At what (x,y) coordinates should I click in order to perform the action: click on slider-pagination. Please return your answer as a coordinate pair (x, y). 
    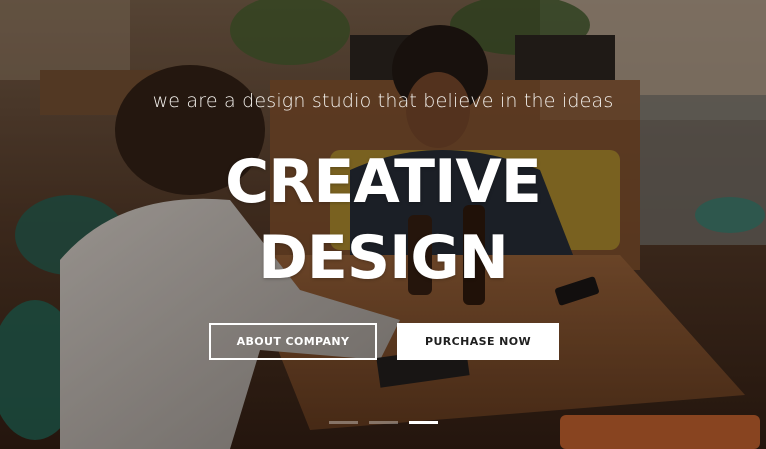
    Looking at the image, I should click on (383, 422).